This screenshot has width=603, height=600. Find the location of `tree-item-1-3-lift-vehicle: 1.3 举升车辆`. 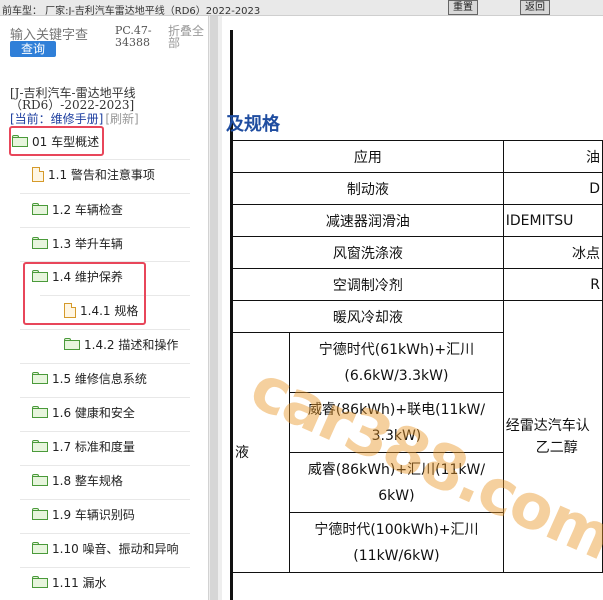

tree-item-1-3-lift-vehicle: 1.3 举升车辆 is located at coordinates (77, 243).